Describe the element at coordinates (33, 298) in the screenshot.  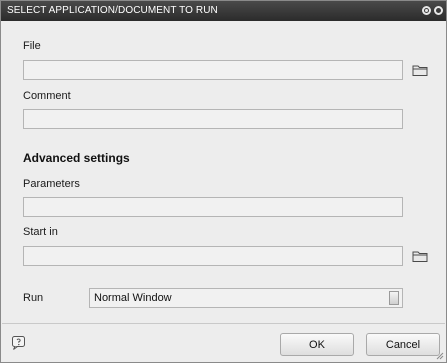
I see `run-label: Run` at that location.